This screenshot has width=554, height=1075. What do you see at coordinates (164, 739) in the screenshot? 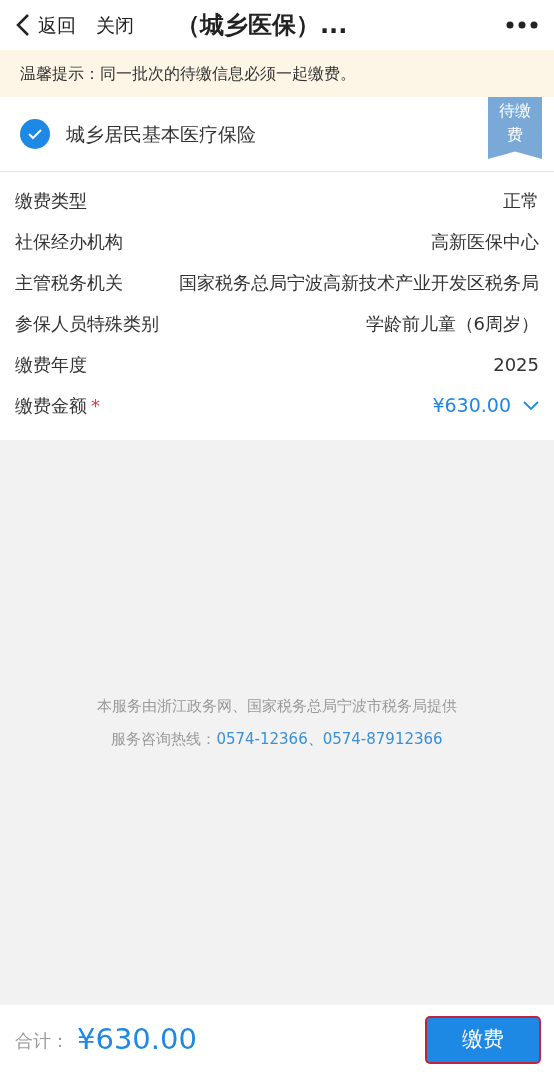
I see `hotline-label: 服务咨询热线：` at bounding box center [164, 739].